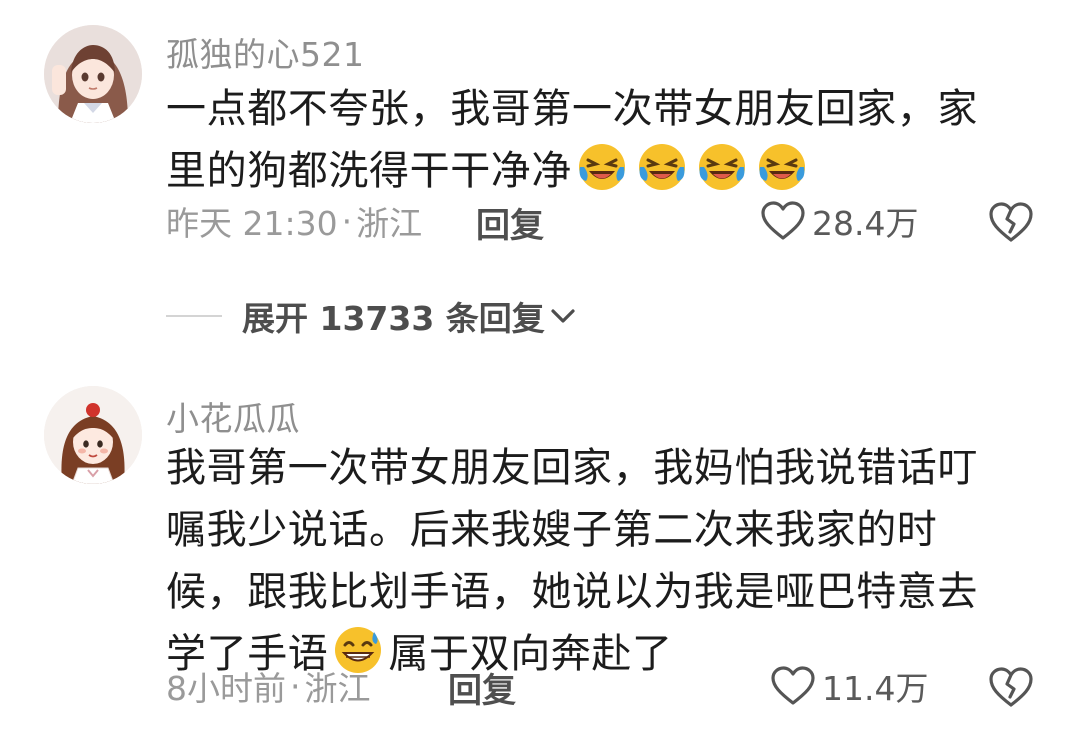 The image size is (1080, 734). Describe the element at coordinates (226, 688) in the screenshot. I see `timestamp: 8小时前` at that location.